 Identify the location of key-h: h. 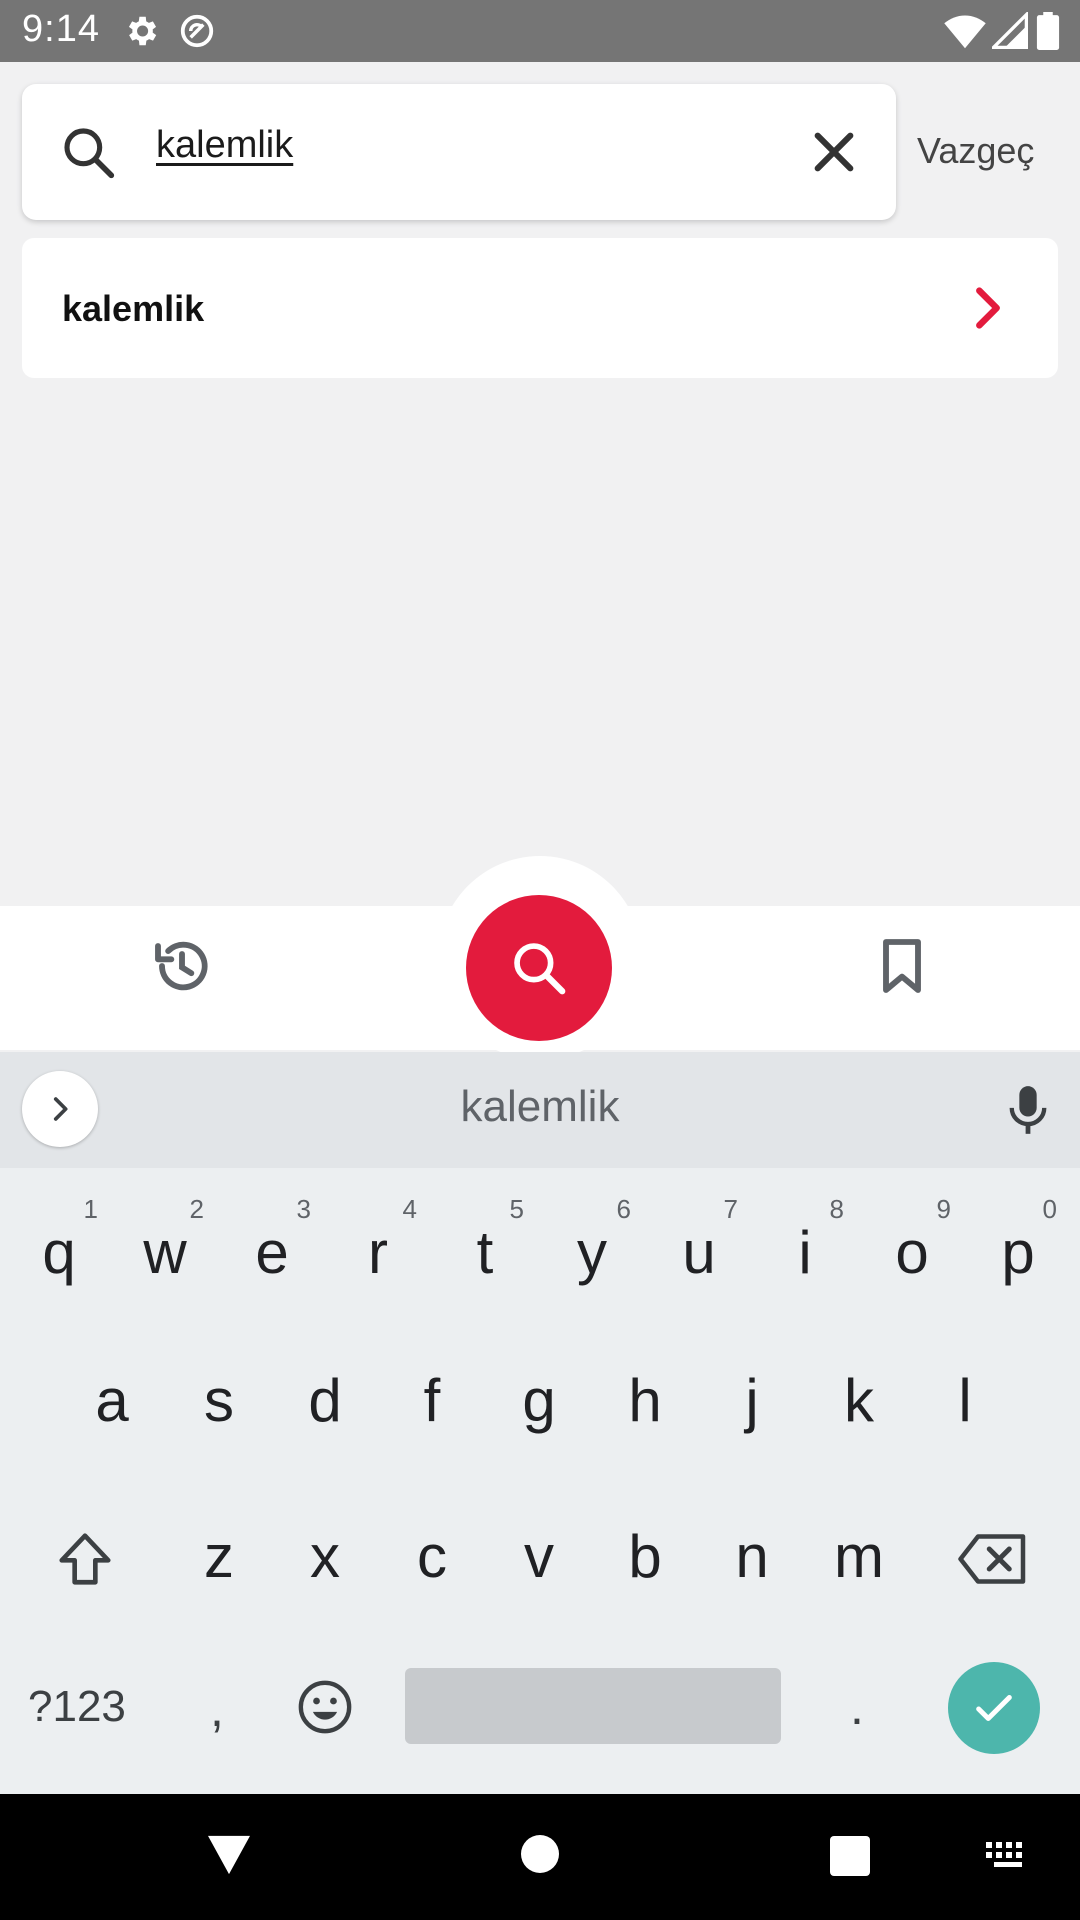
(645, 1400).